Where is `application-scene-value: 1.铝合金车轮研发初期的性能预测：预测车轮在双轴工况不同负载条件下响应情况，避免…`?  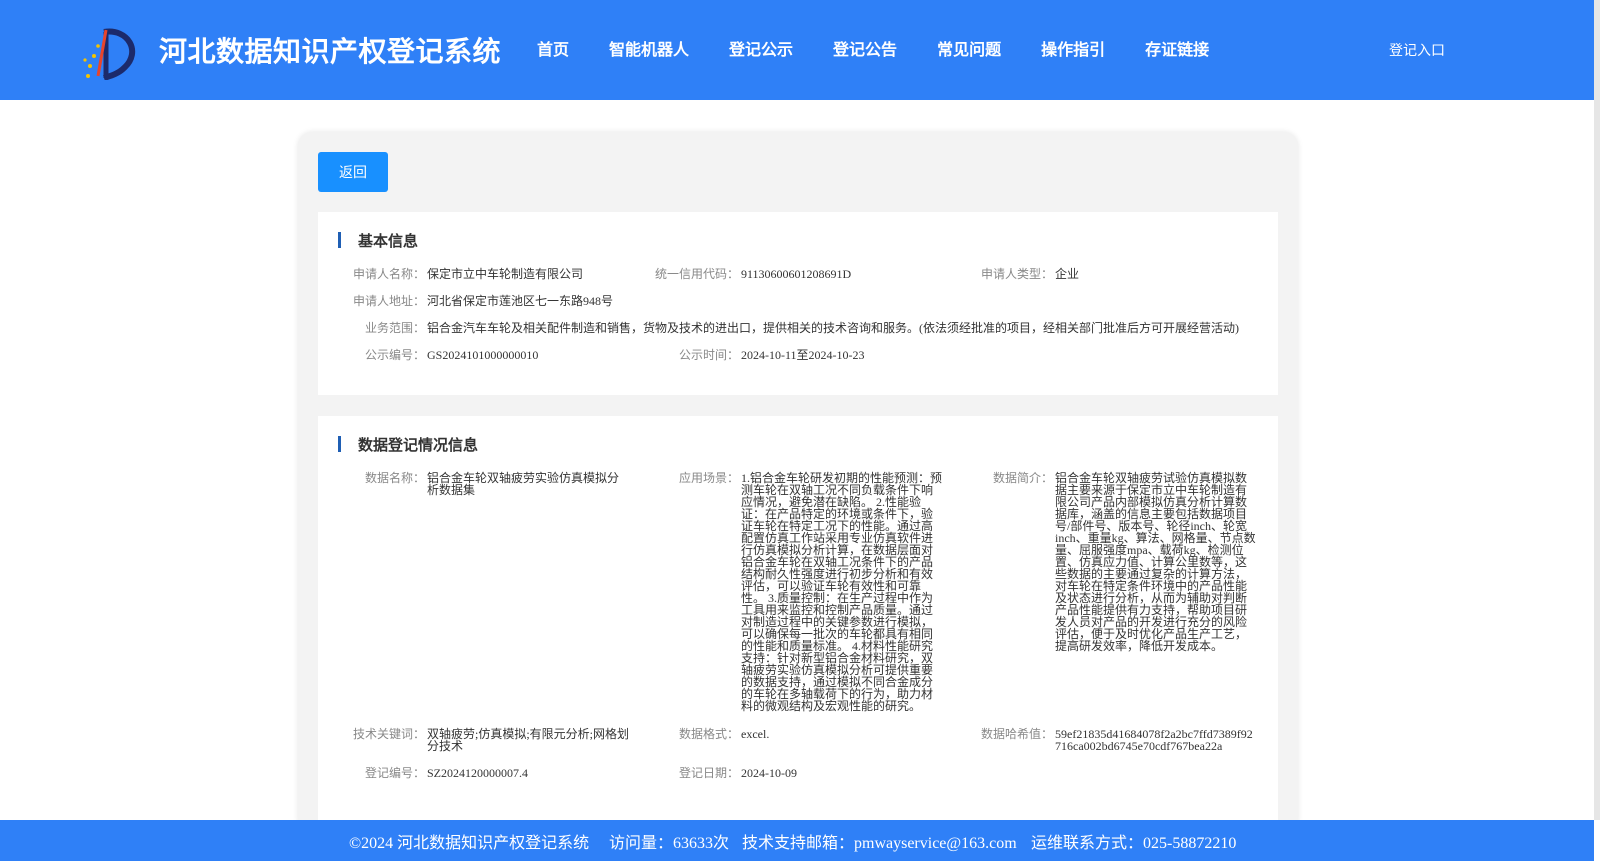
application-scene-value: 1.铝合金车轮研发初期的性能预测：预测车轮在双轴工况不同负载条件下响应情况，避免… is located at coordinates (842, 592).